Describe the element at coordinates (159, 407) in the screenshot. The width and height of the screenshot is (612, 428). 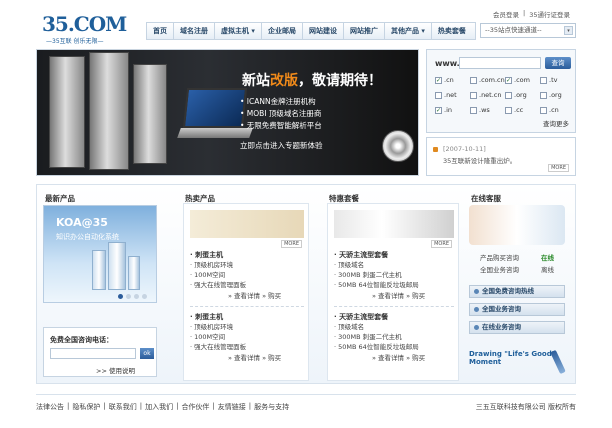
I see `footer-link-join: 加入我们` at that location.